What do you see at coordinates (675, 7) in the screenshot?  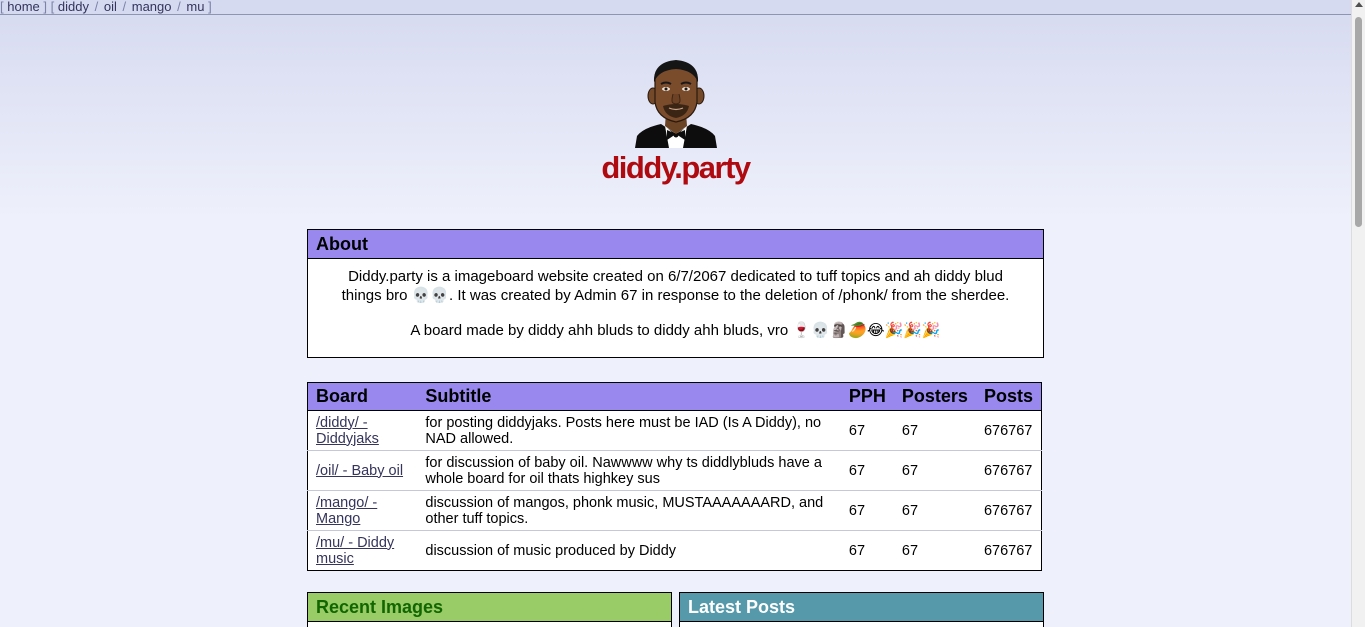 I see `top-nav-bar: [ home ] [ diddy / oil / mango / mu ]` at bounding box center [675, 7].